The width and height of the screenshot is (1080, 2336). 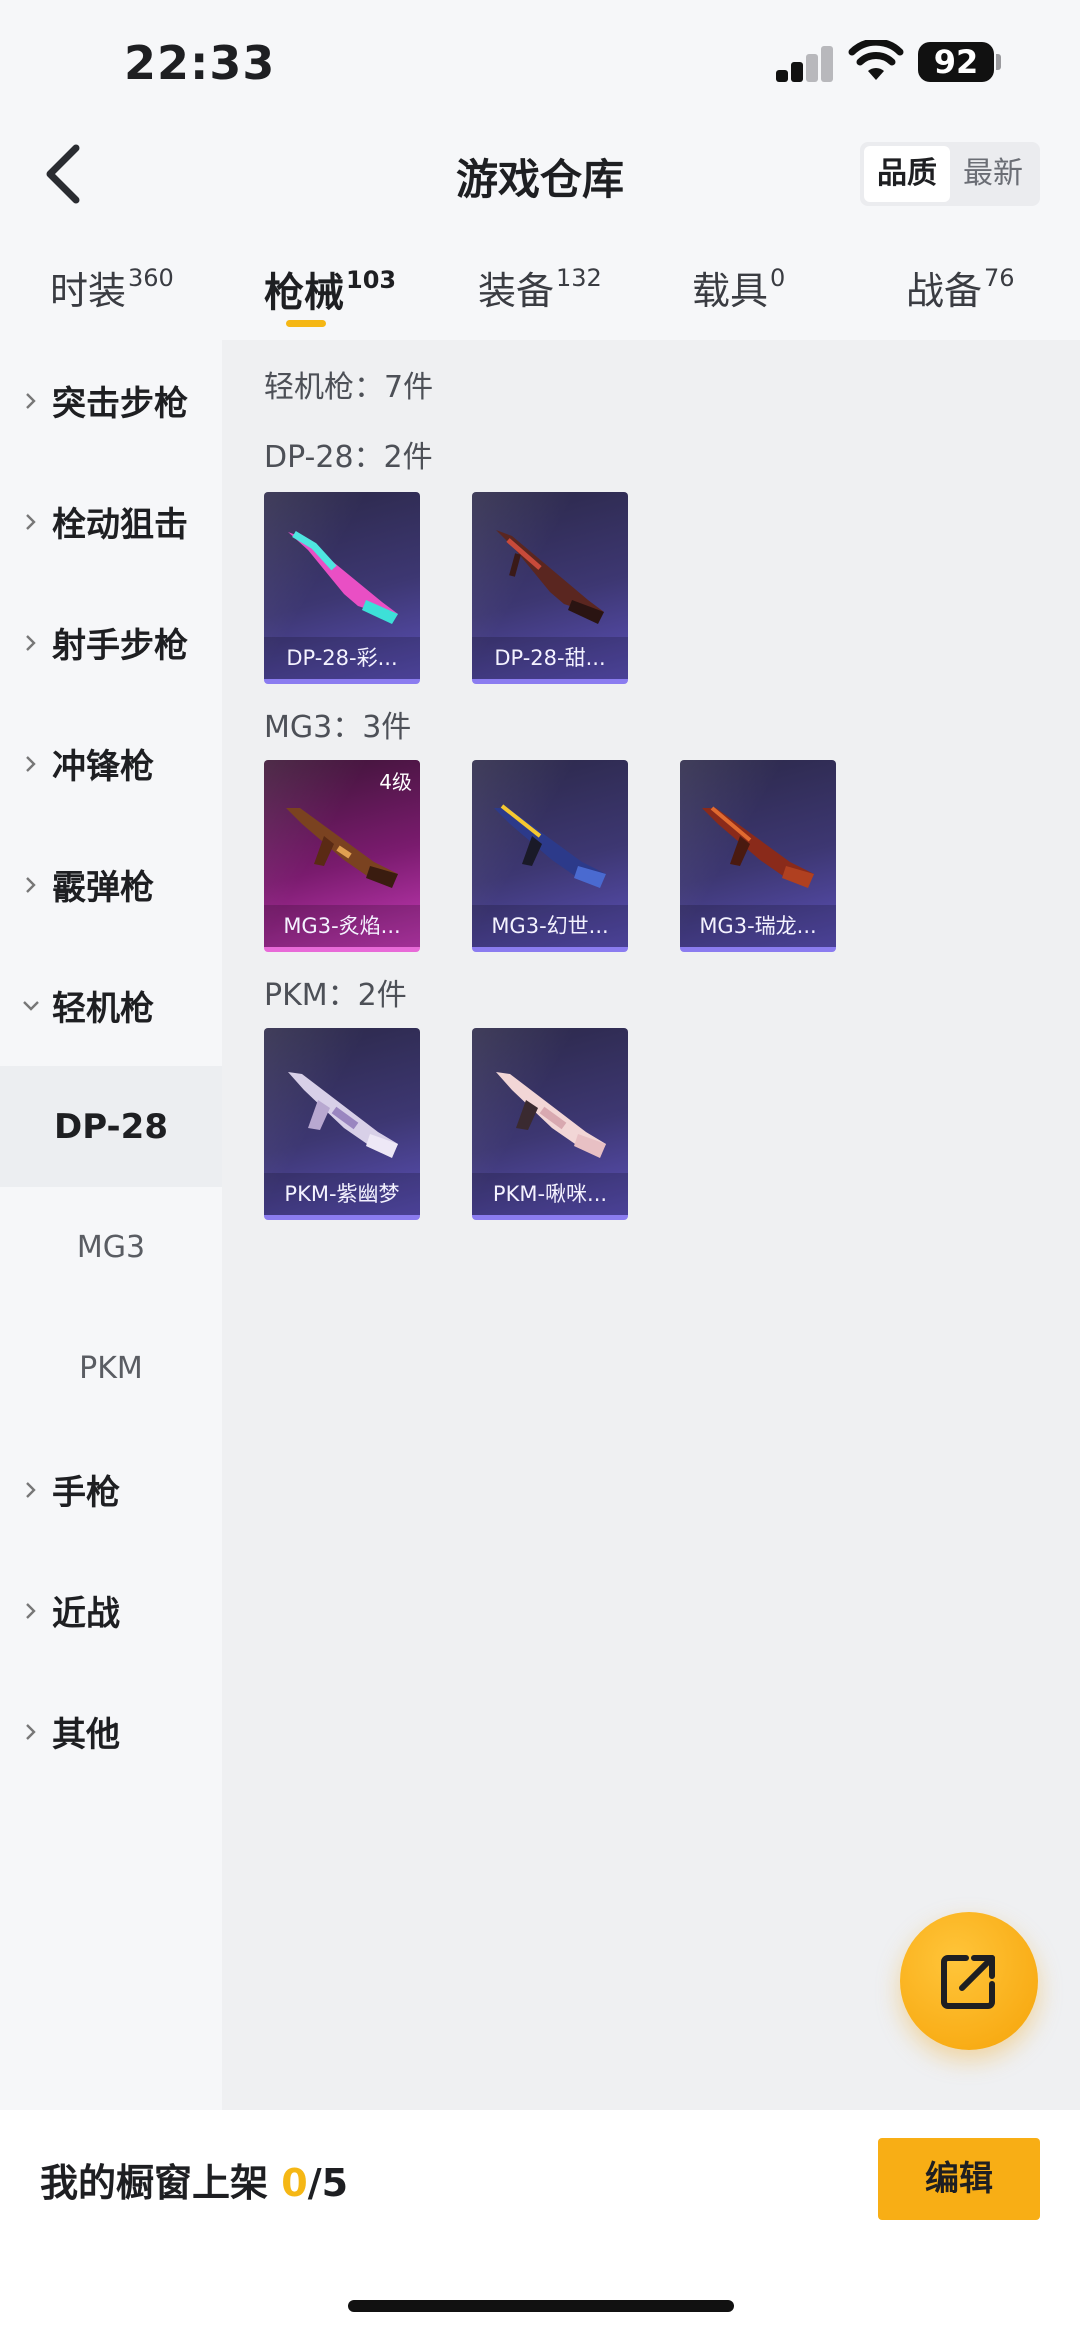 I want to click on group-label-dp28: DP-28：2件, so click(x=348, y=457).